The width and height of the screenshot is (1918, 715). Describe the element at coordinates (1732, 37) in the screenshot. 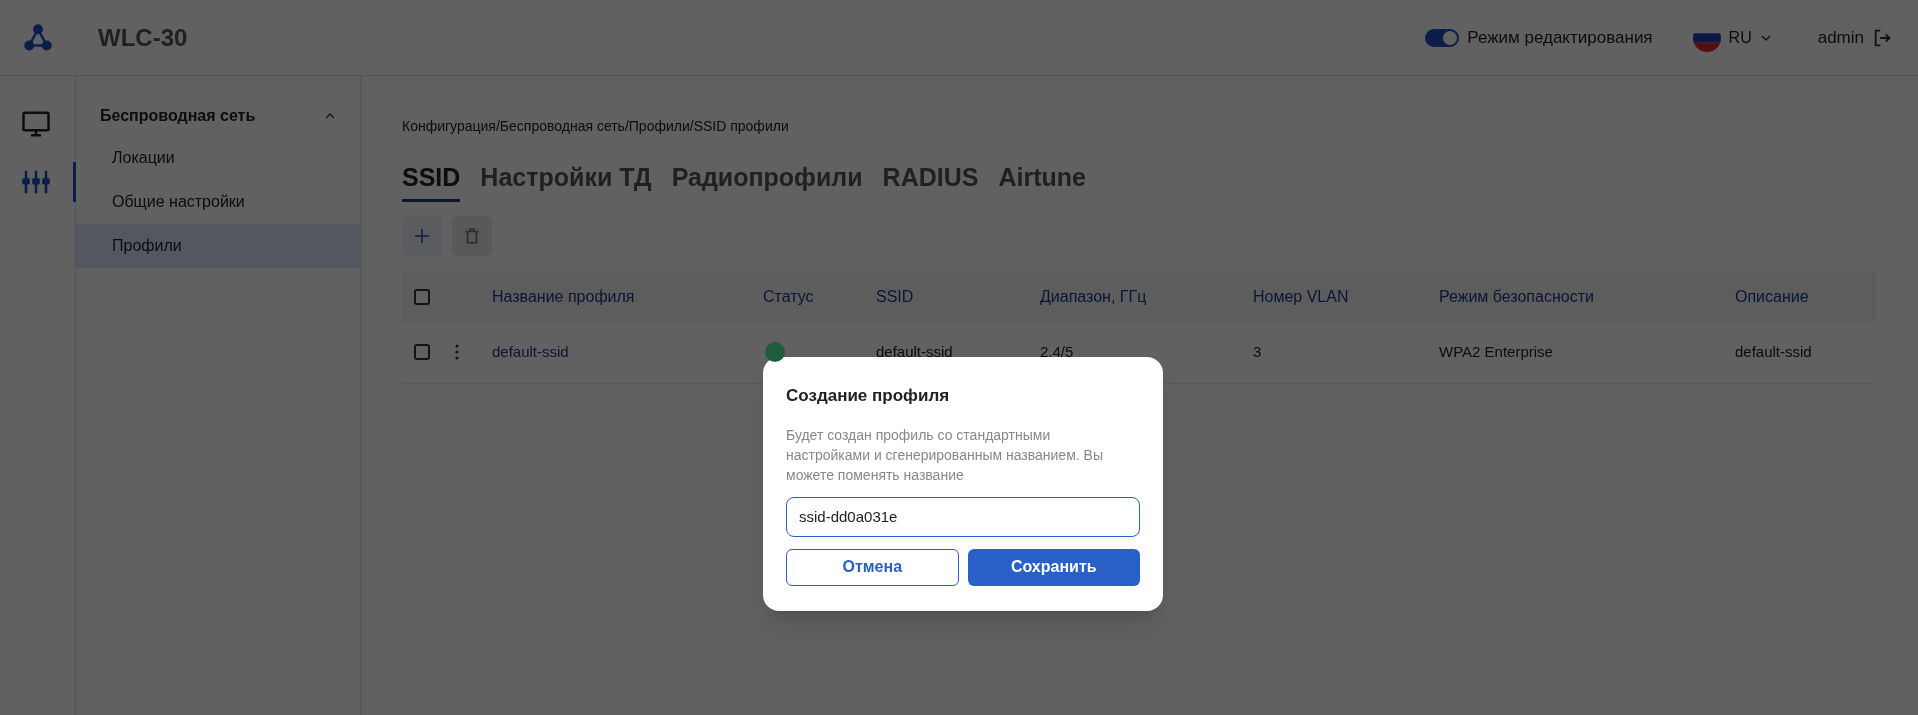

I see `language-selector: RU` at that location.